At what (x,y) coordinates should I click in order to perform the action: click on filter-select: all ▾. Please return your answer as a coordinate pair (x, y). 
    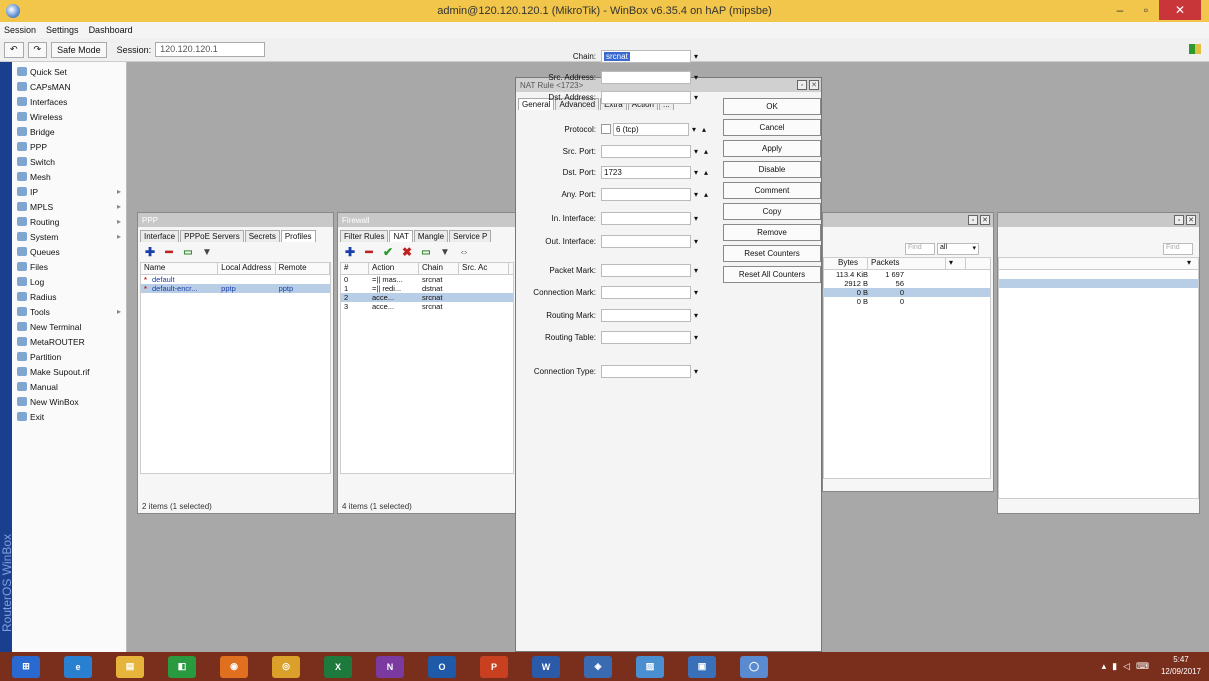
    Looking at the image, I should click on (958, 249).